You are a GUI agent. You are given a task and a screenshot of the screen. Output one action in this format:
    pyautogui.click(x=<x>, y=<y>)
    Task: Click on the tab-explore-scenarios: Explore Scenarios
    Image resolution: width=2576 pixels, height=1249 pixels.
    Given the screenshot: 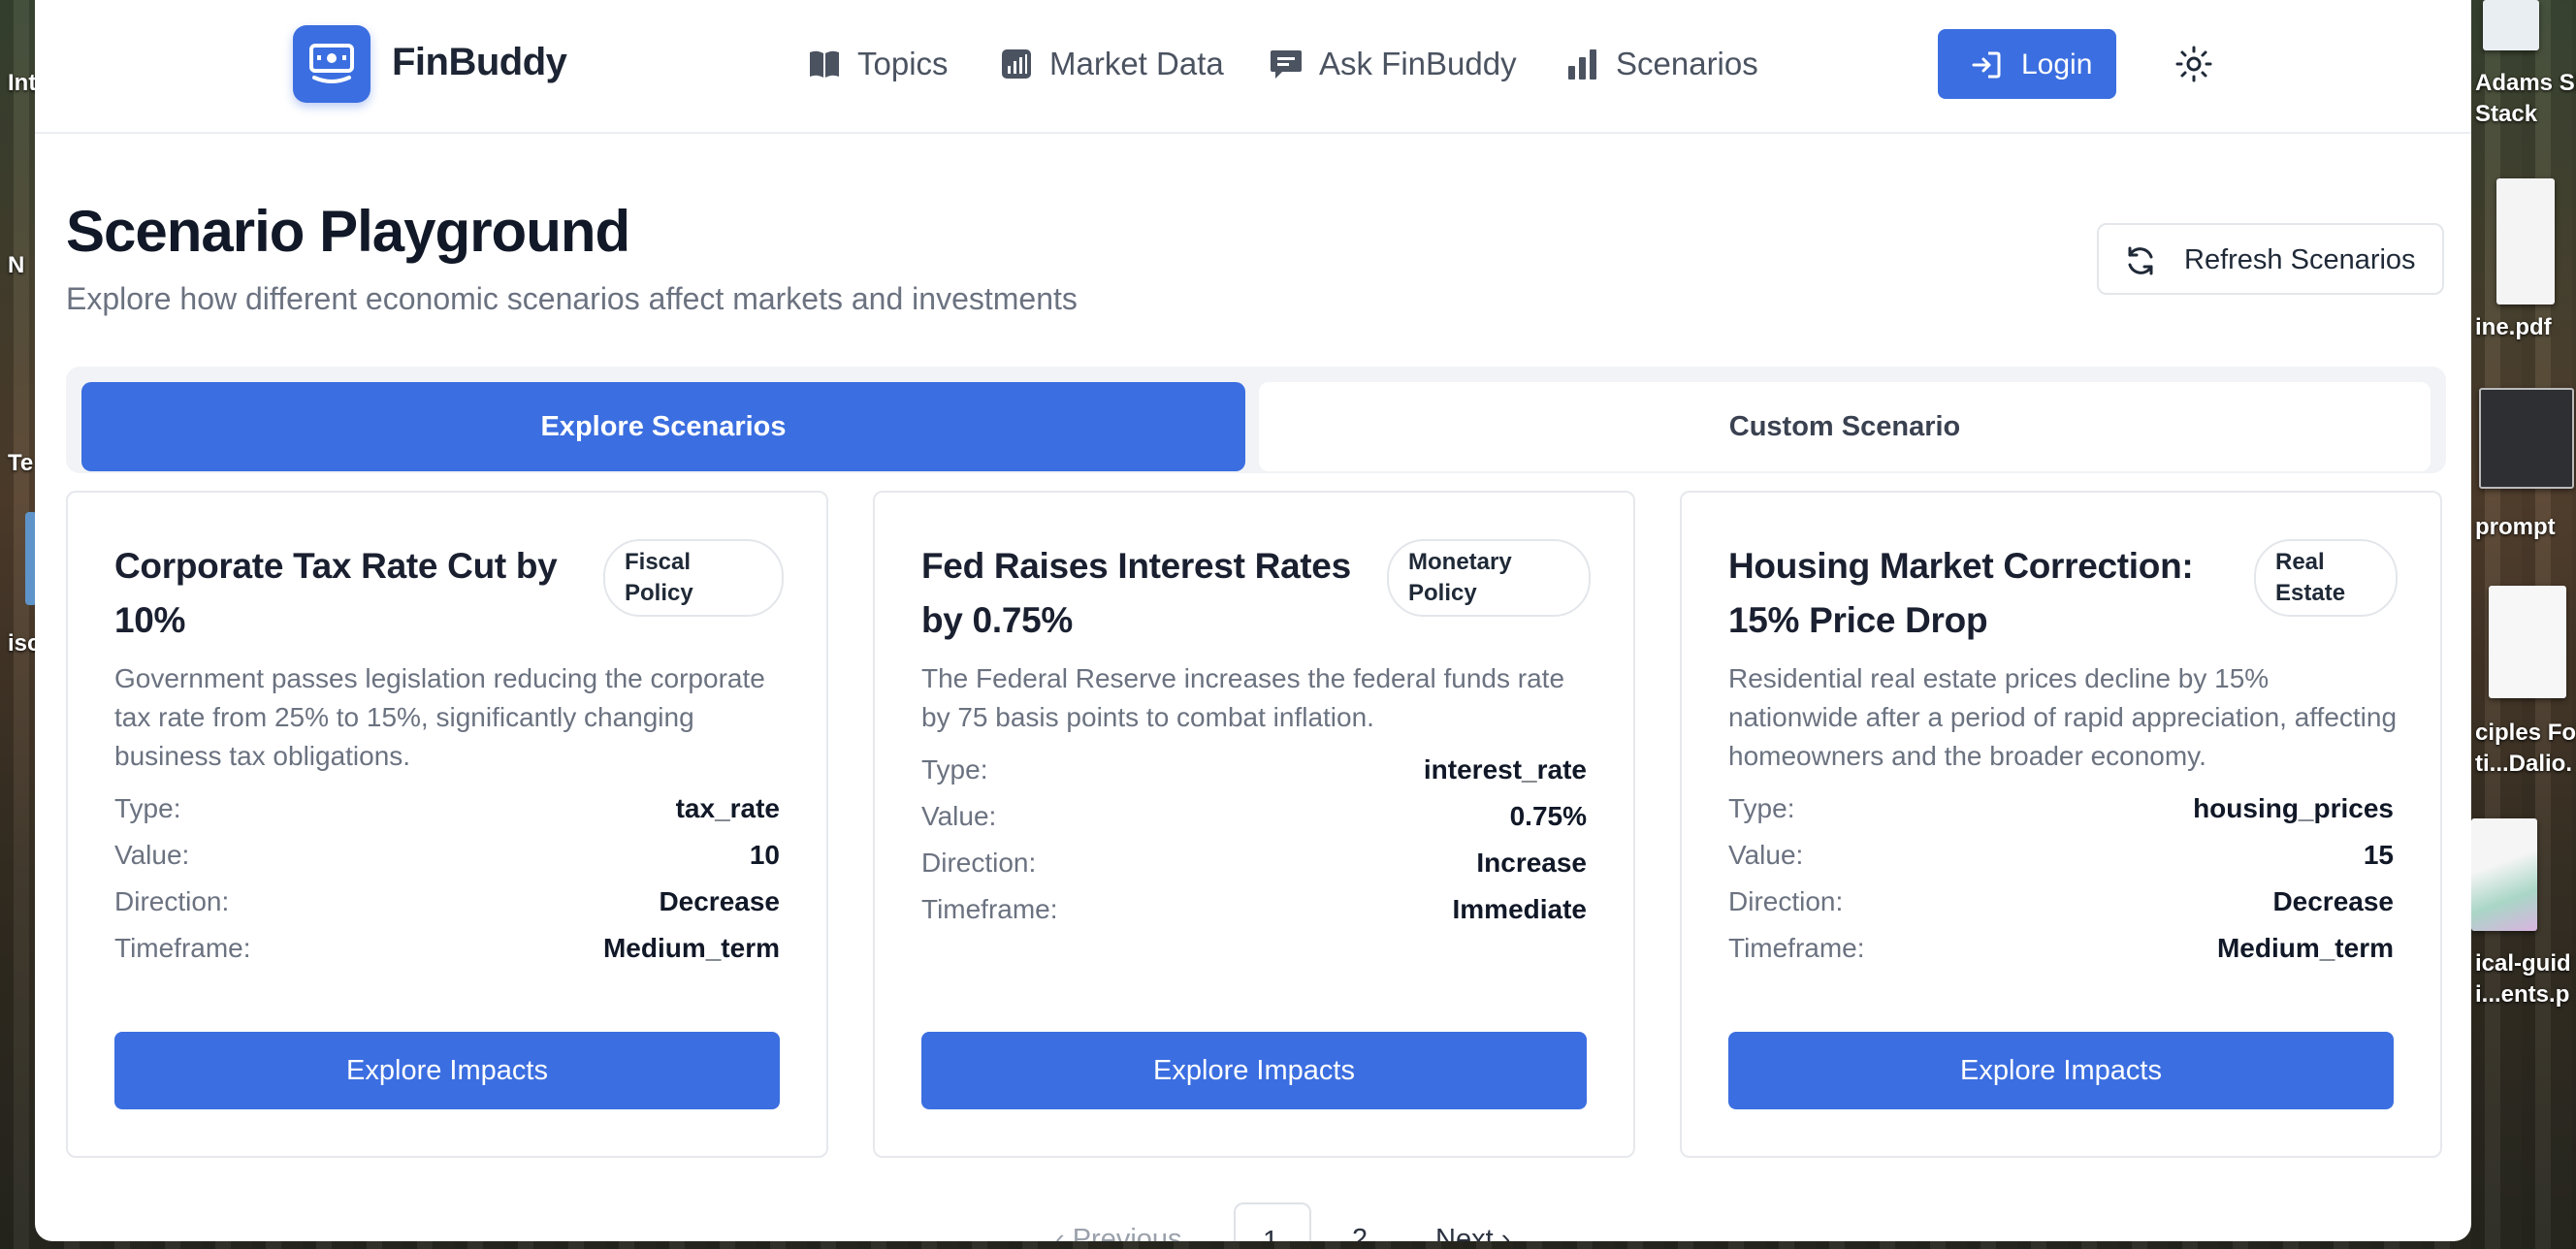 What is the action you would take?
    pyautogui.click(x=663, y=426)
    